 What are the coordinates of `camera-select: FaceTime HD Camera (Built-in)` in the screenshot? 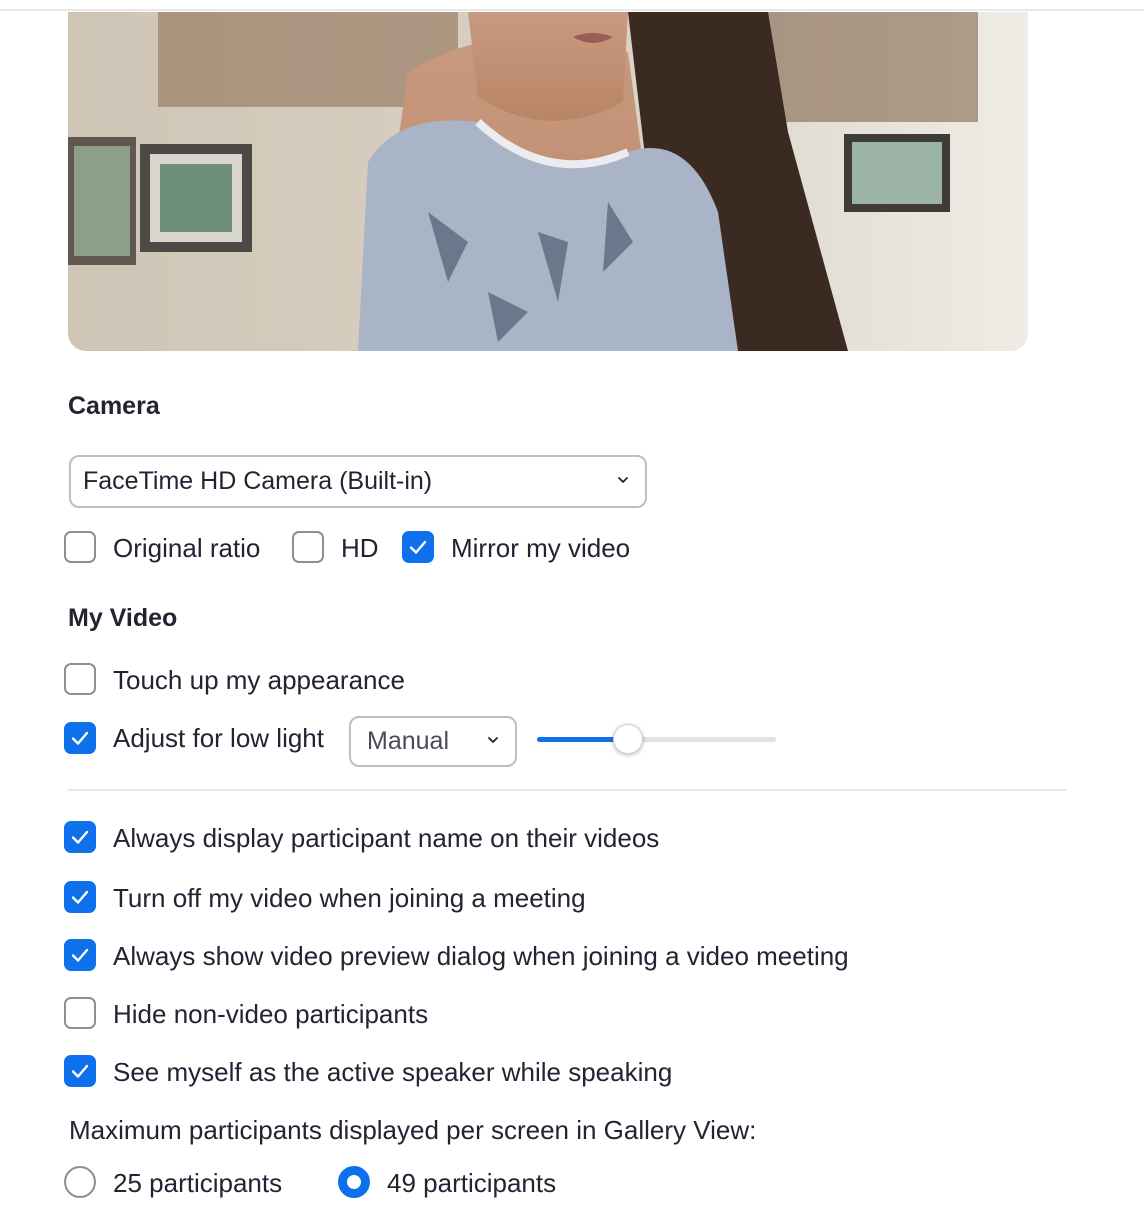 It's located at (358, 481).